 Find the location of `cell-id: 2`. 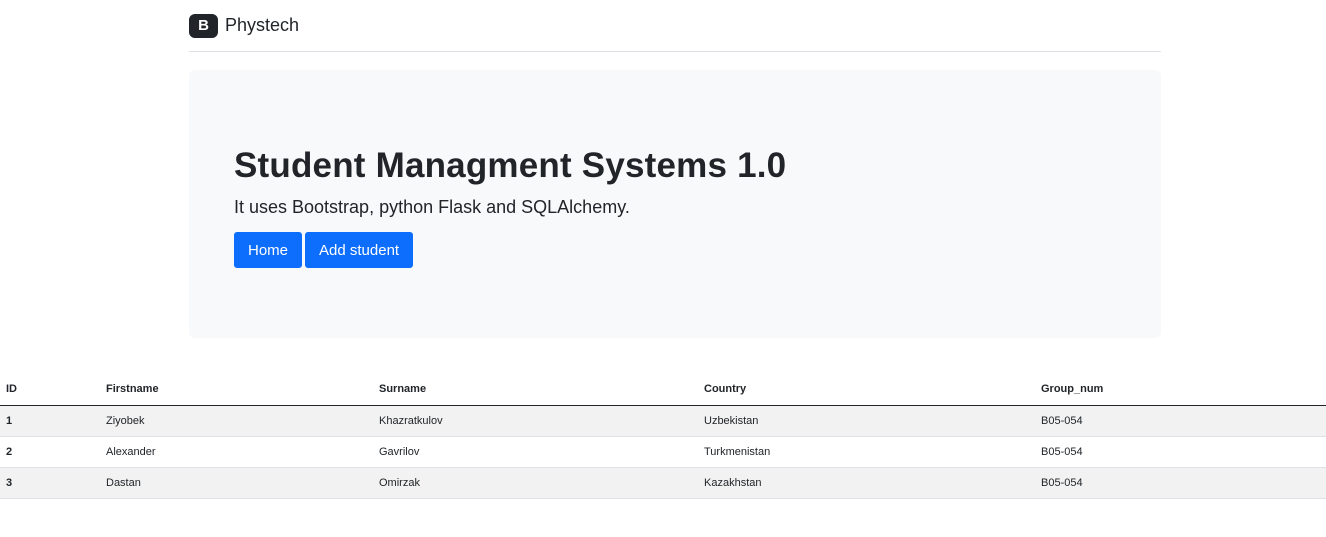

cell-id: 2 is located at coordinates (50, 452).